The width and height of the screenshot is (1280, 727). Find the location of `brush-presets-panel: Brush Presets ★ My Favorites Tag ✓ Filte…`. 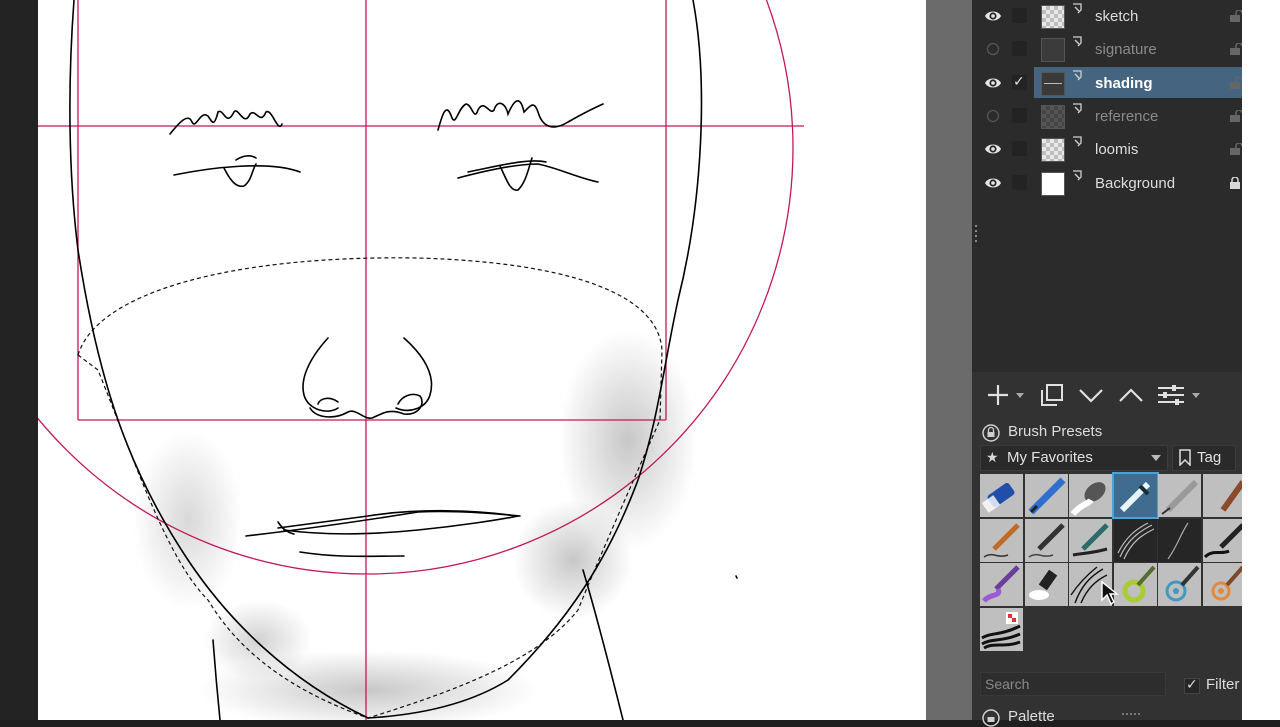

brush-presets-panel: Brush Presets ★ My Favorites Tag ✓ Filte… is located at coordinates (1109, 572).